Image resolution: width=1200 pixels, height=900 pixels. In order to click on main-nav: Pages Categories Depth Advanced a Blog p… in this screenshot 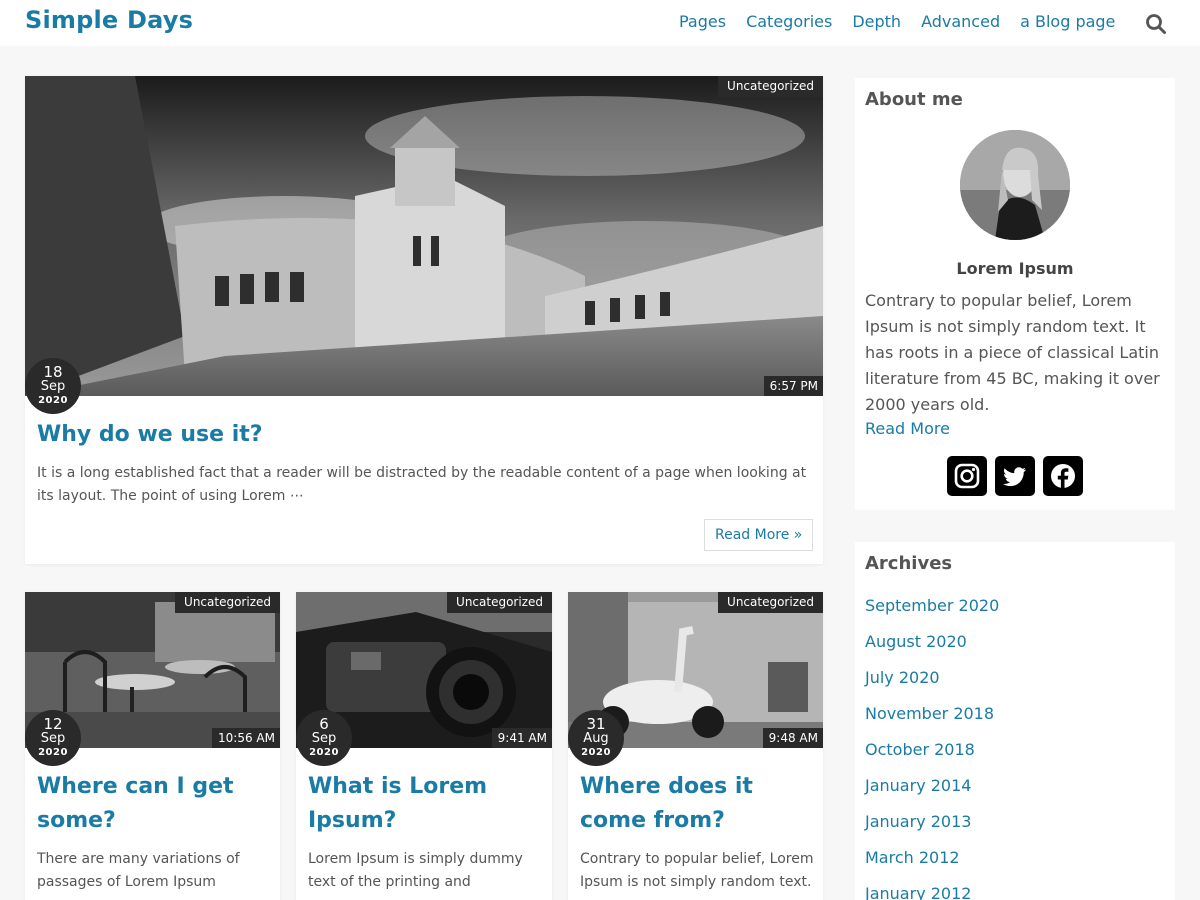, I will do `click(907, 21)`.